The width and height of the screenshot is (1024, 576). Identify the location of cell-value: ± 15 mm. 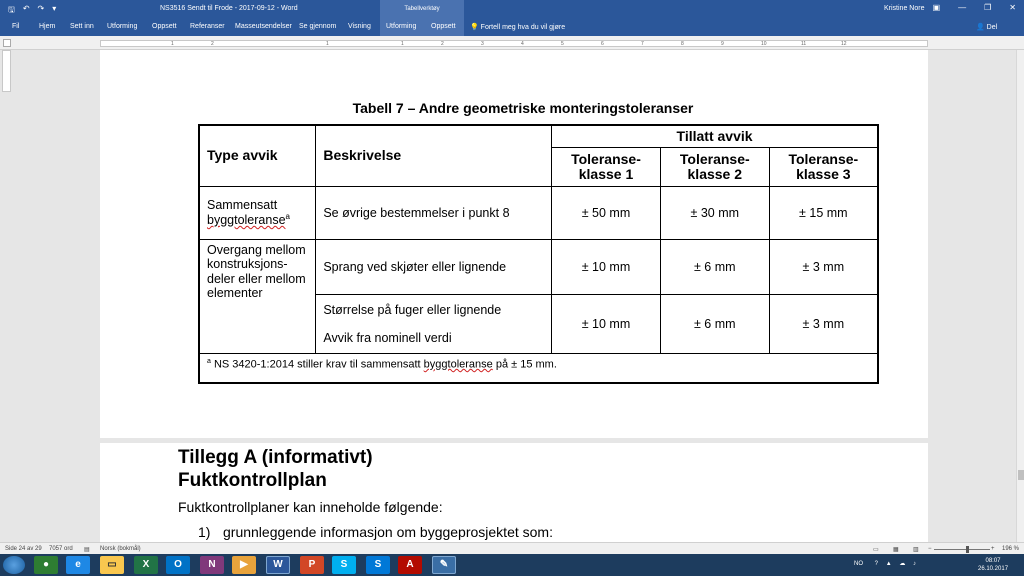
(823, 212).